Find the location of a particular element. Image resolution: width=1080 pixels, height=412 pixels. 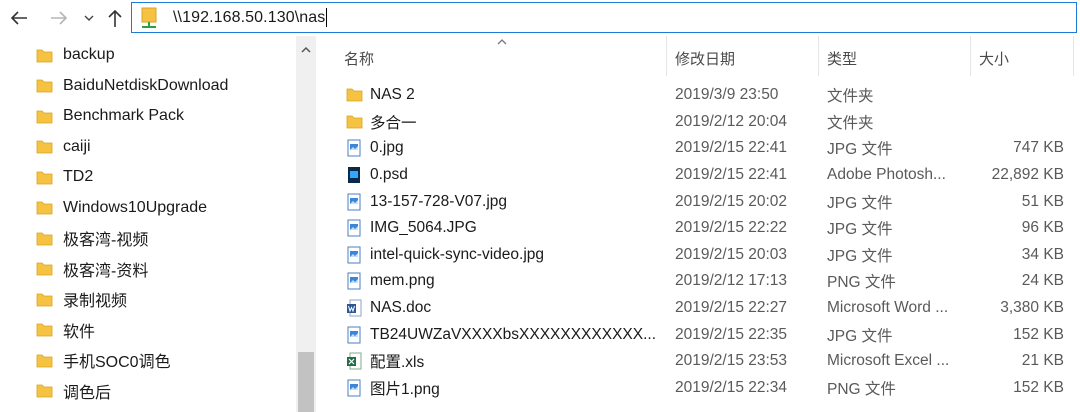

nav-folder-item: backup is located at coordinates (75, 55).